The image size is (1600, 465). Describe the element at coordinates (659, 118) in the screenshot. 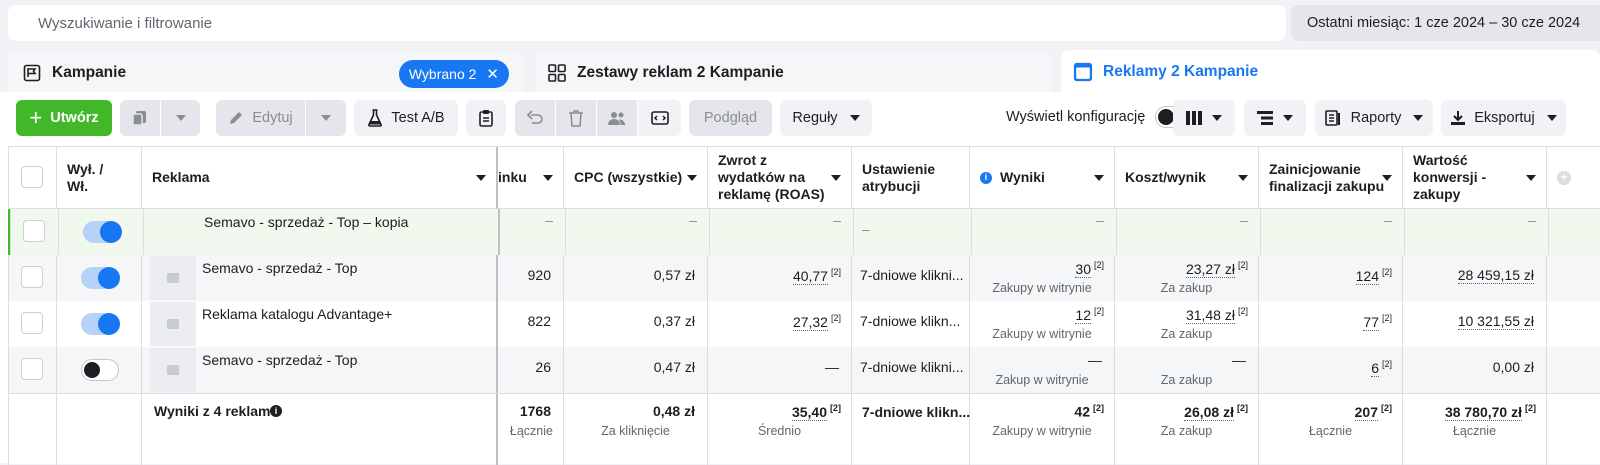

I see `share-button` at that location.